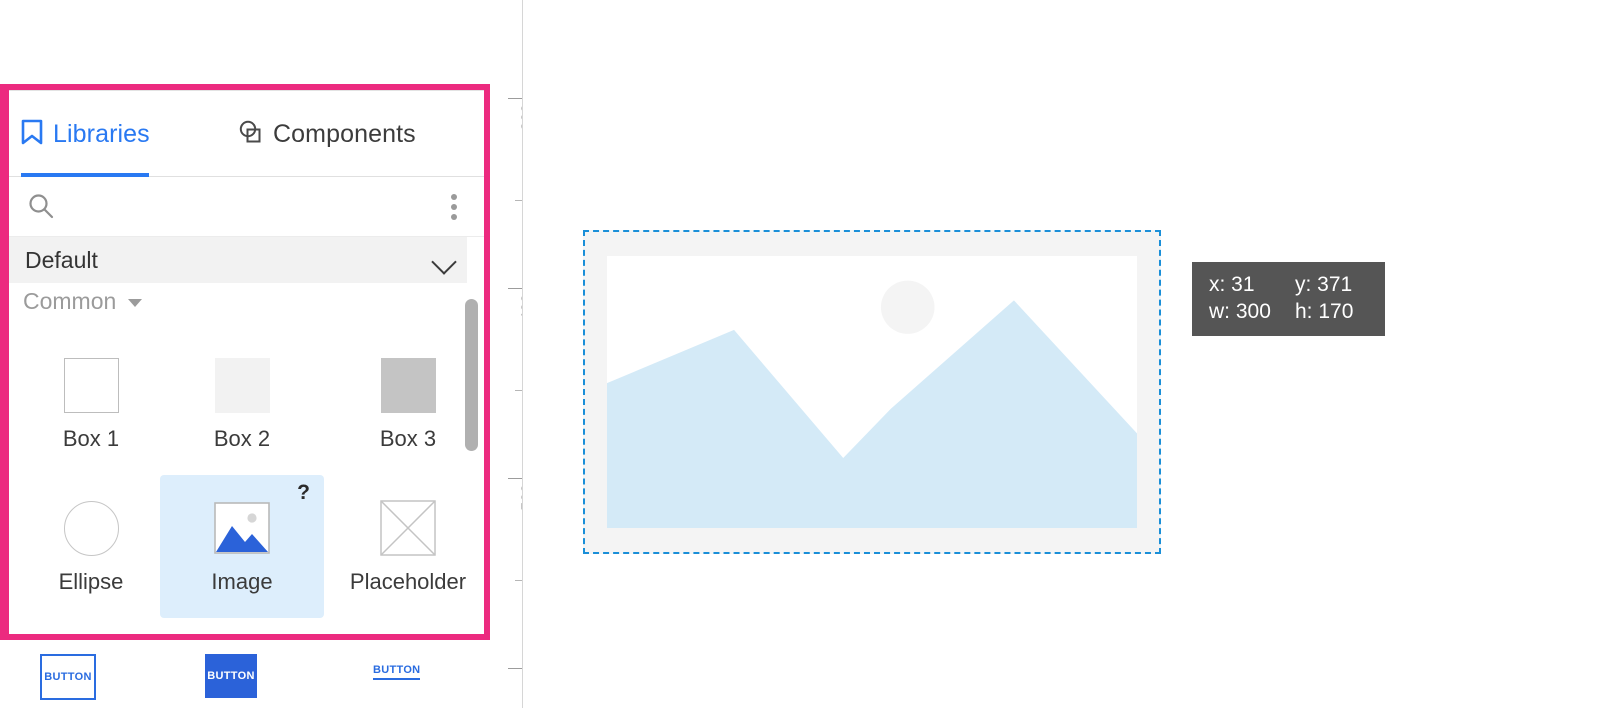 The height and width of the screenshot is (708, 1624). I want to click on library-item-label: Ellipse, so click(91, 581).